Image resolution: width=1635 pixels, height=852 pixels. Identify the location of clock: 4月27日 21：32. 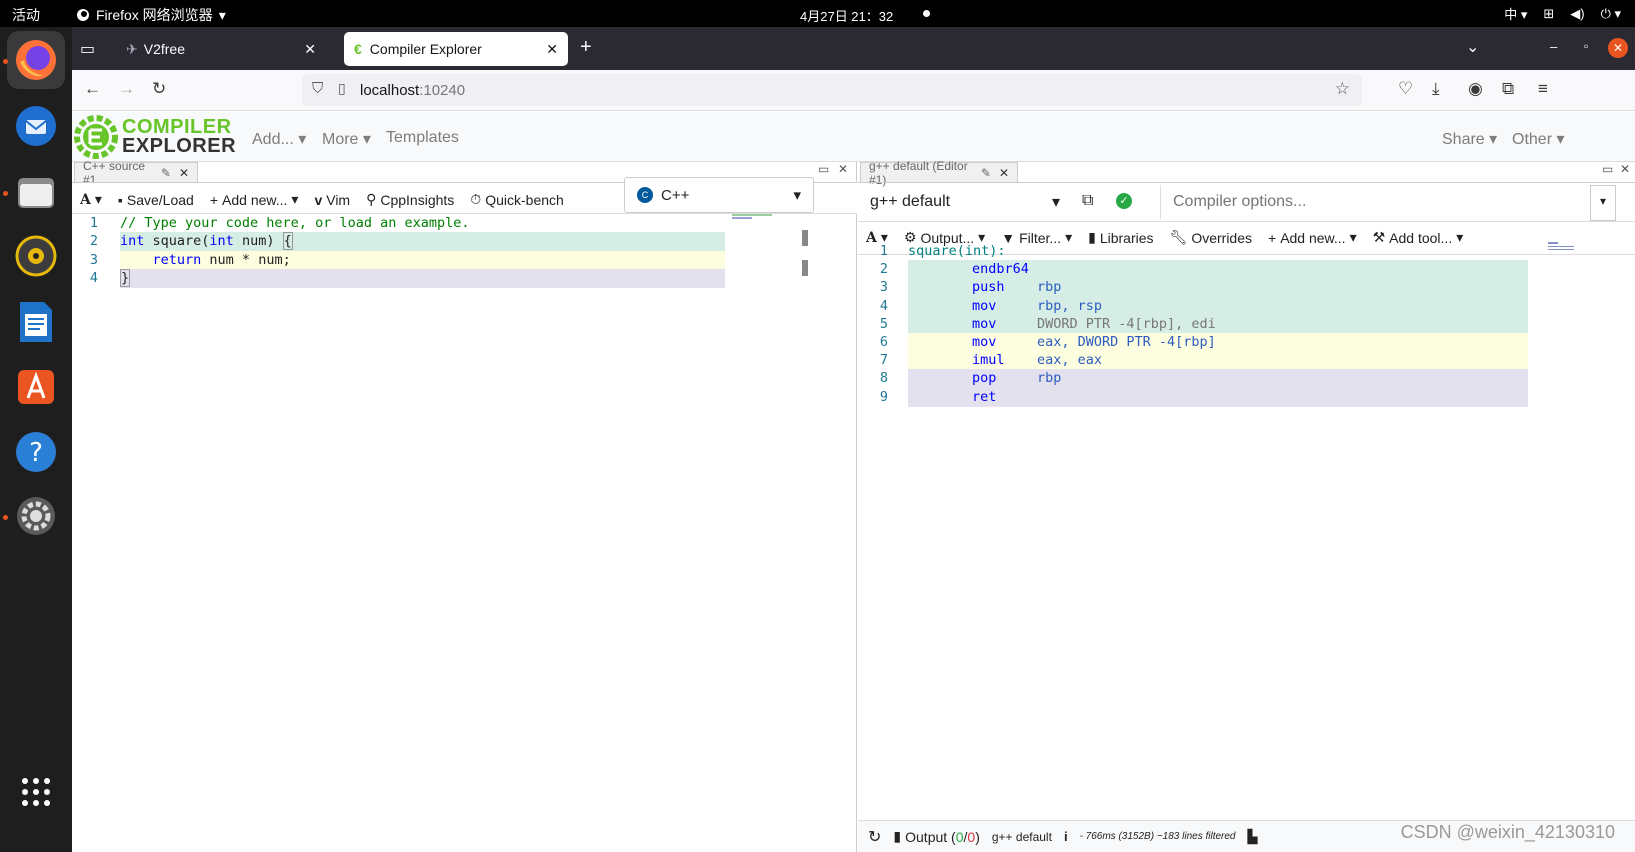
(846, 15).